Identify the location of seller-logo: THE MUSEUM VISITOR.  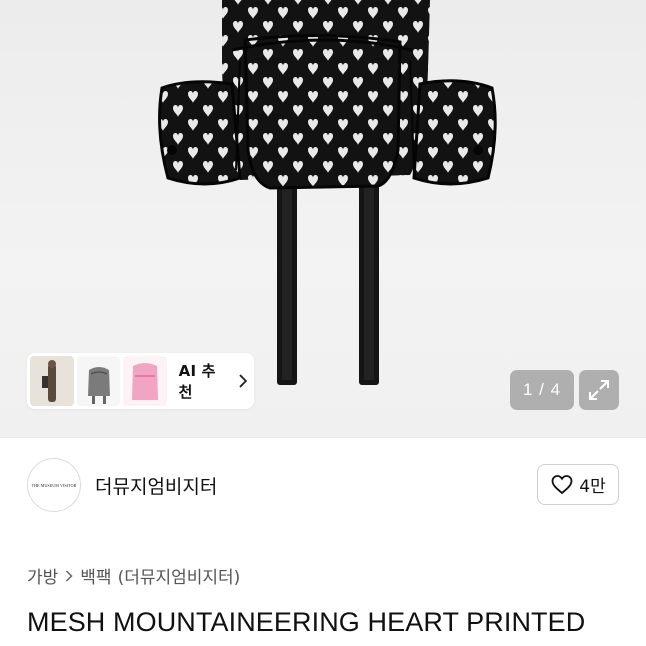
(54, 485).